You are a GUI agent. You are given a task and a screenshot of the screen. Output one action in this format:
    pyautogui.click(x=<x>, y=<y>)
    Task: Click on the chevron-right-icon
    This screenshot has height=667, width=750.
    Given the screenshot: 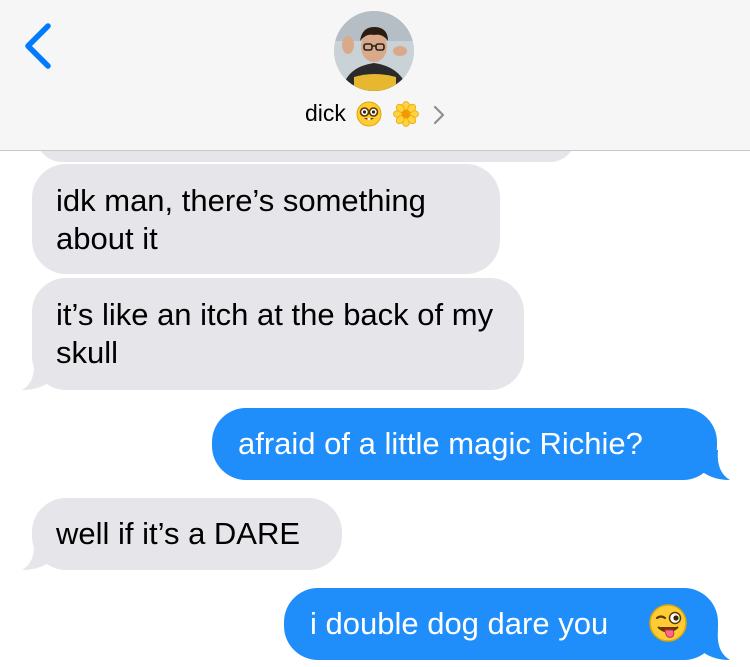 What is the action you would take?
    pyautogui.click(x=439, y=115)
    